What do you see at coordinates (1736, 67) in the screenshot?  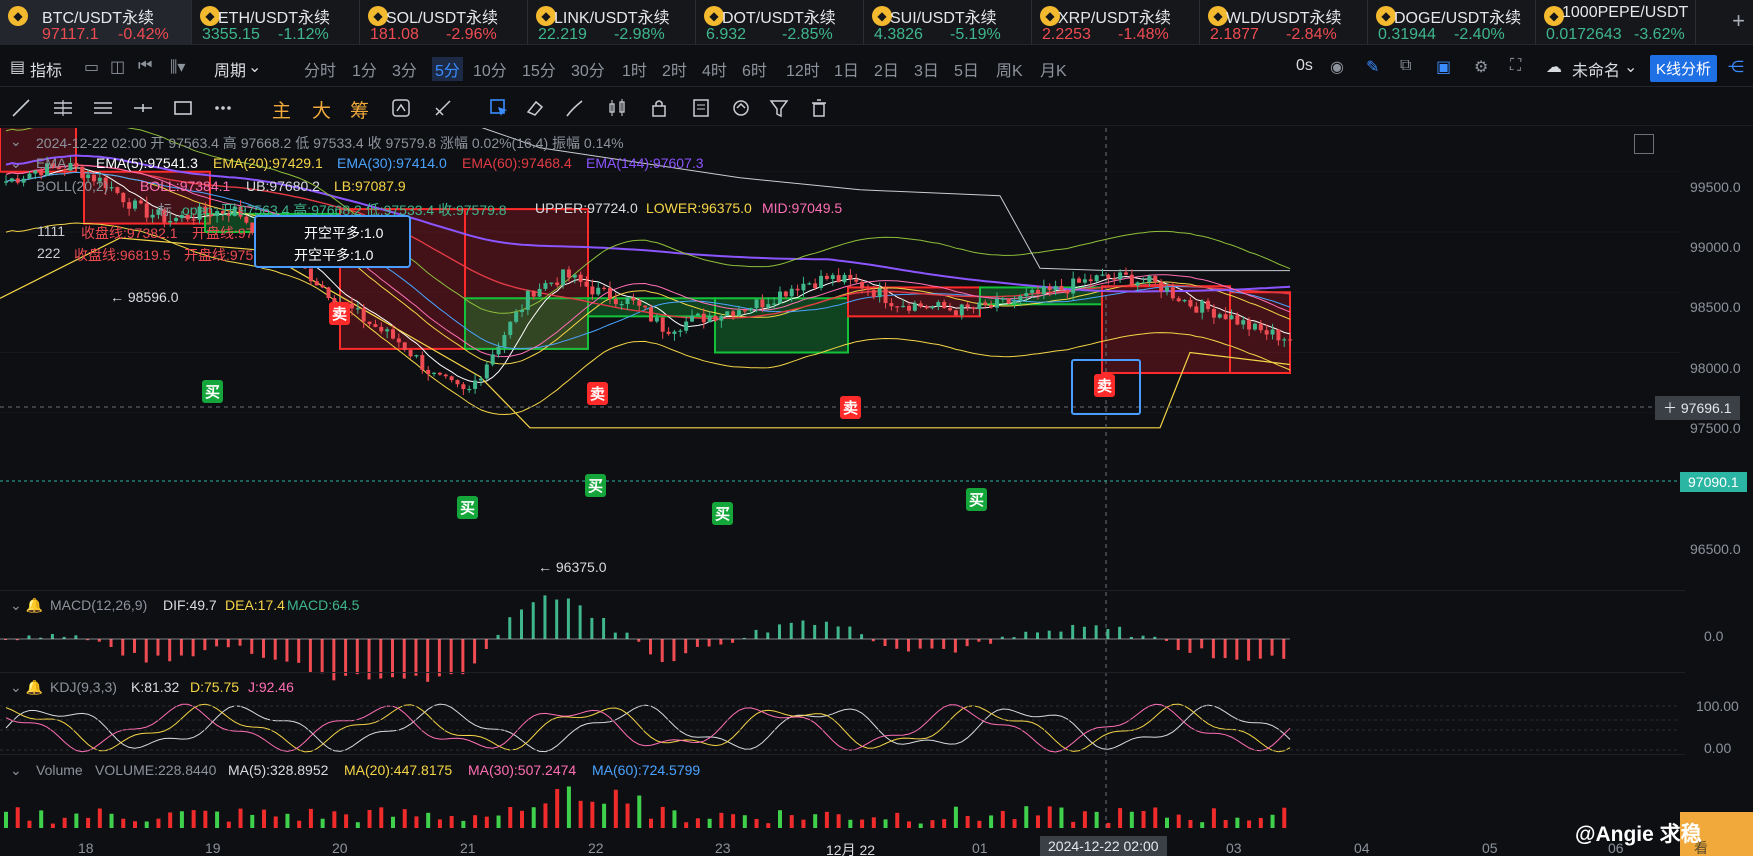 I see `share-icon: ⋲` at bounding box center [1736, 67].